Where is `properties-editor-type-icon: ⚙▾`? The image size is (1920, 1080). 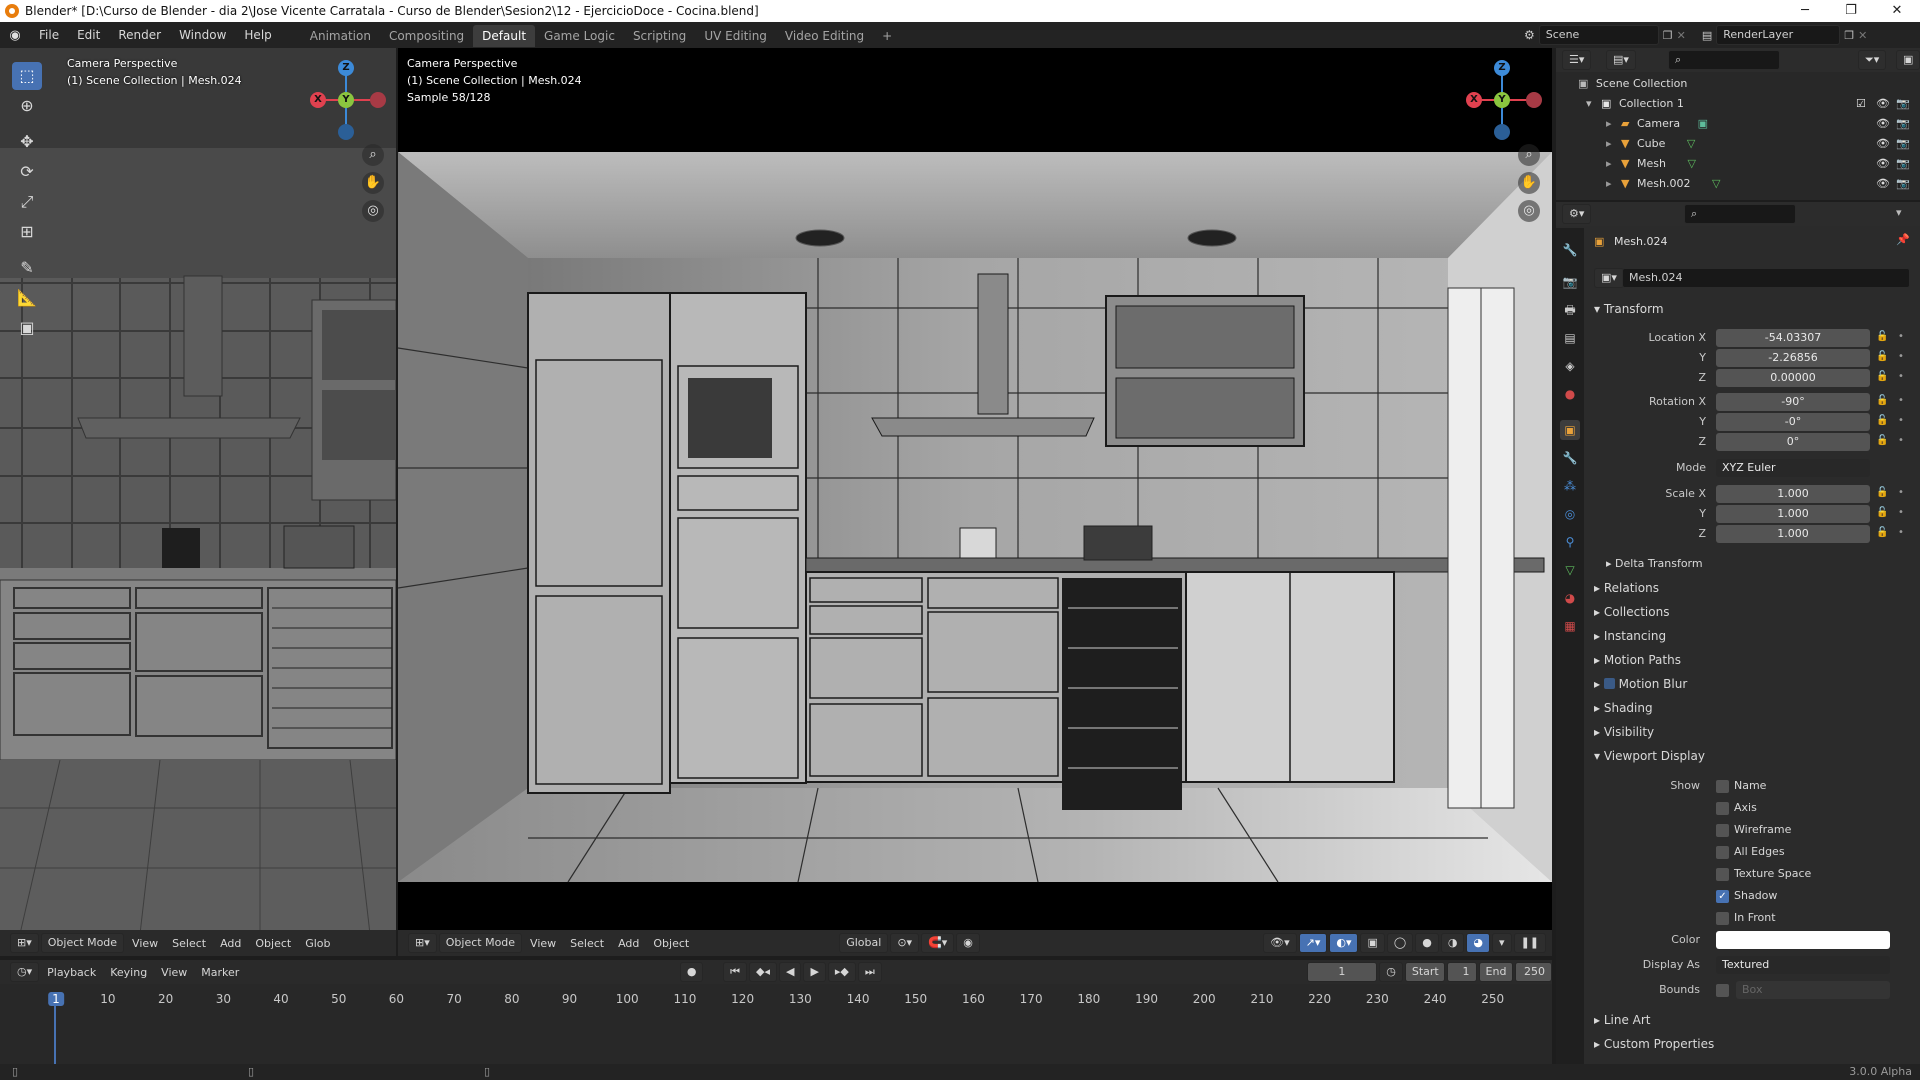 properties-editor-type-icon: ⚙▾ is located at coordinates (1577, 214).